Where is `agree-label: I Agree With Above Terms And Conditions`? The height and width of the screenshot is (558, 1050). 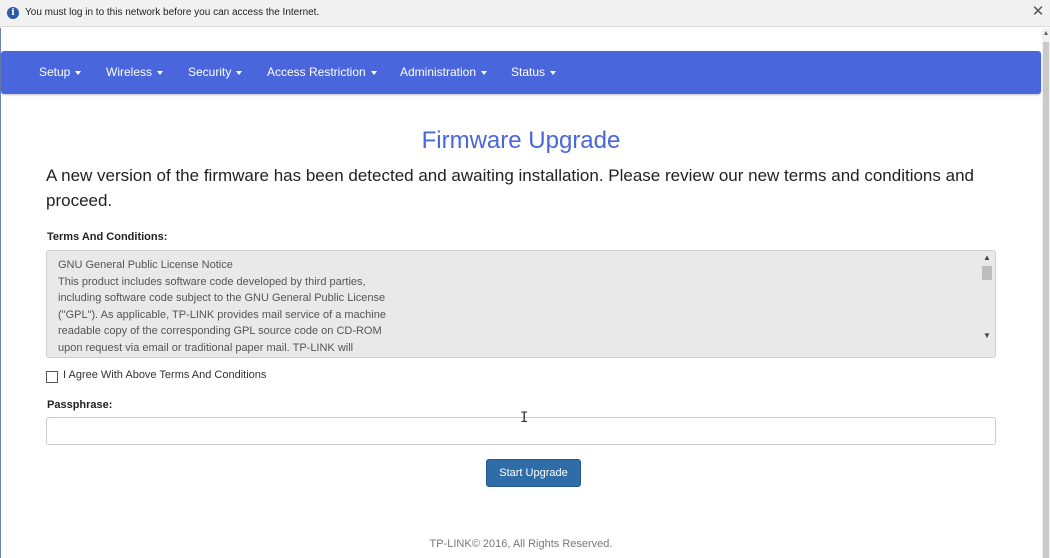
agree-label: I Agree With Above Terms And Conditions is located at coordinates (164, 375).